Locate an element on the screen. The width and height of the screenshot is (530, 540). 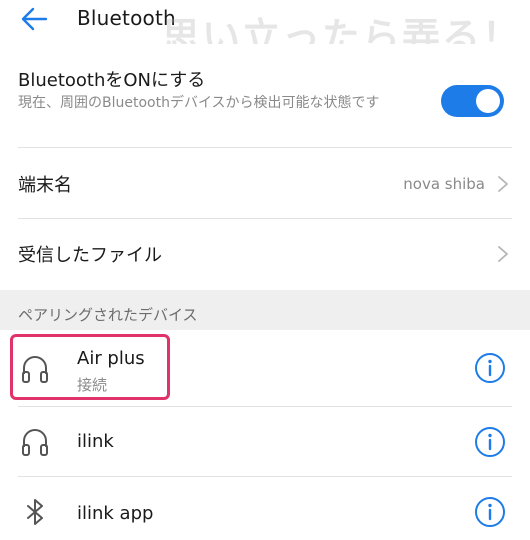
back-button is located at coordinates (34, 19).